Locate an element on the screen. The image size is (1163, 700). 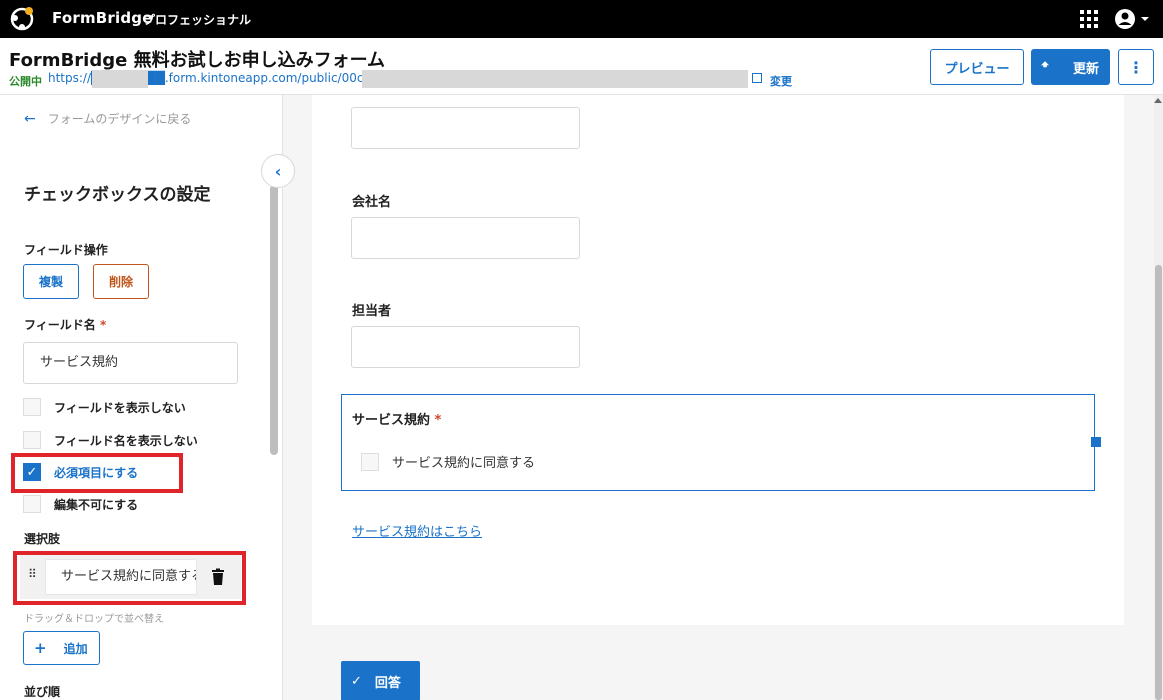
back-to-design-link: ← フォームのデザインに戻る is located at coordinates (107, 118).